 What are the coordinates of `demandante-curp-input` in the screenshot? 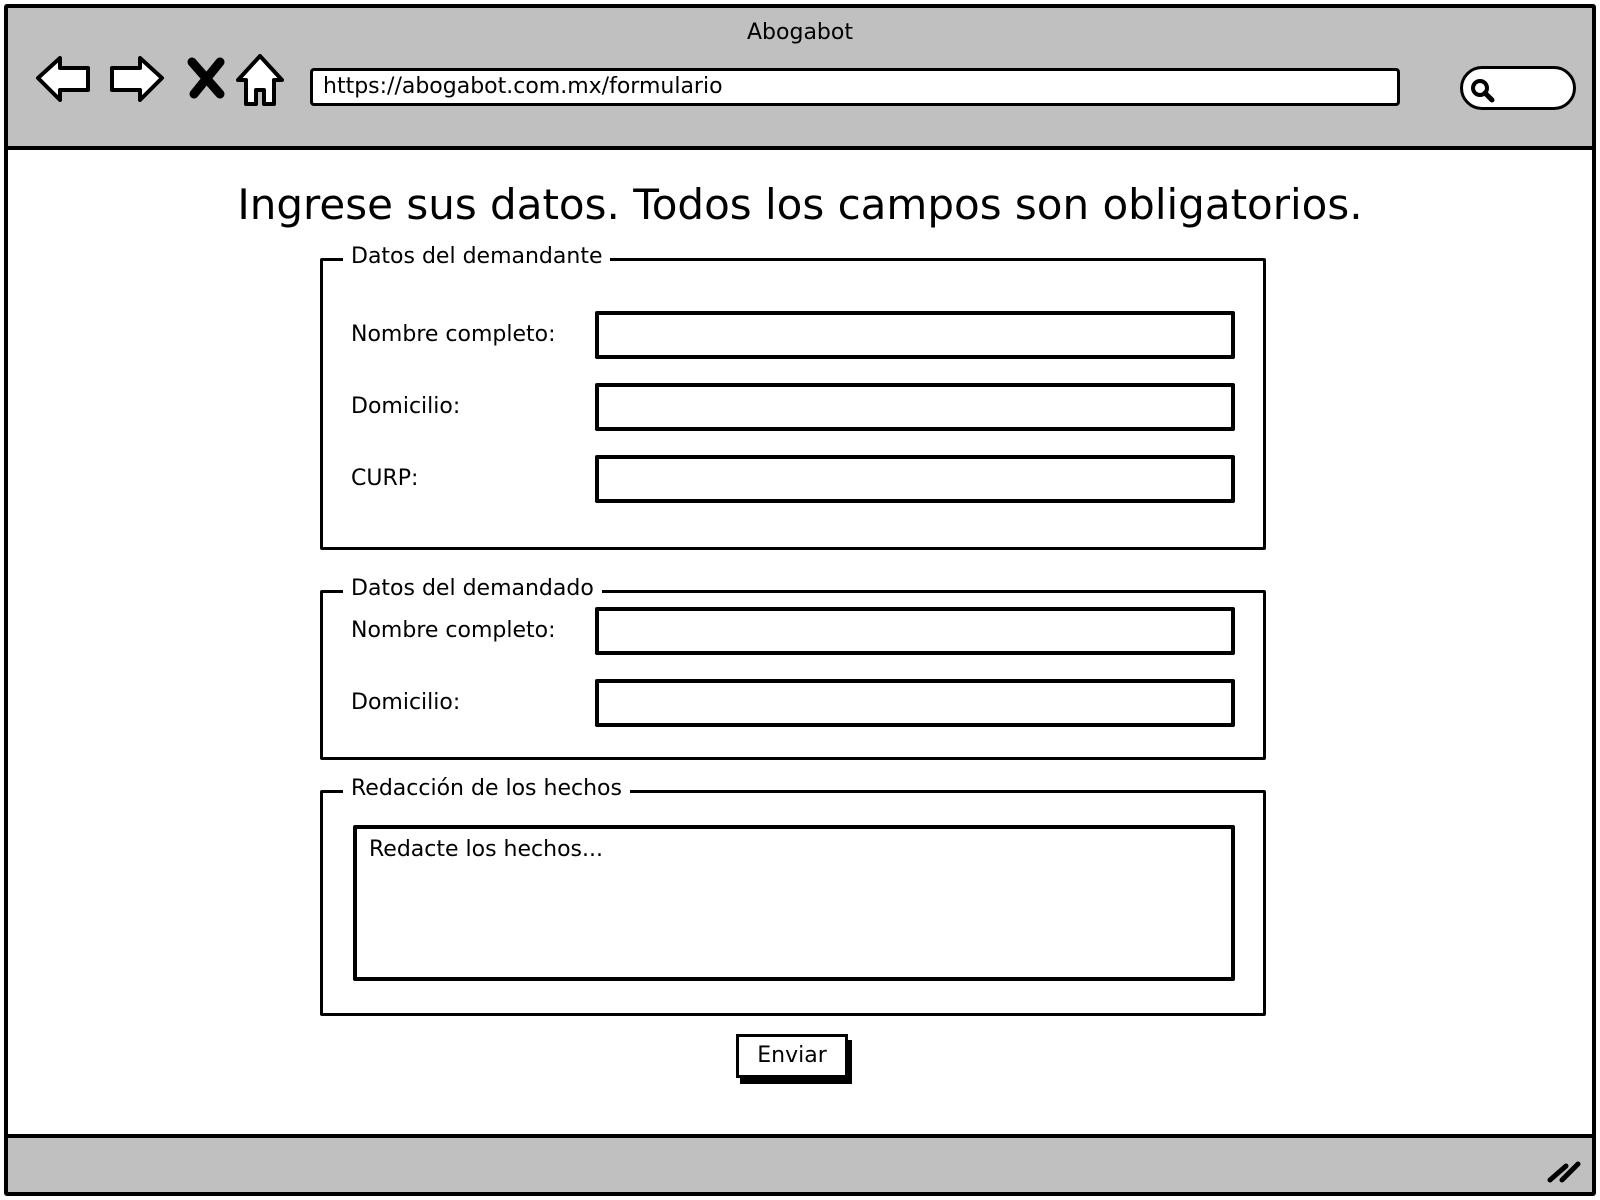 It's located at (915, 479).